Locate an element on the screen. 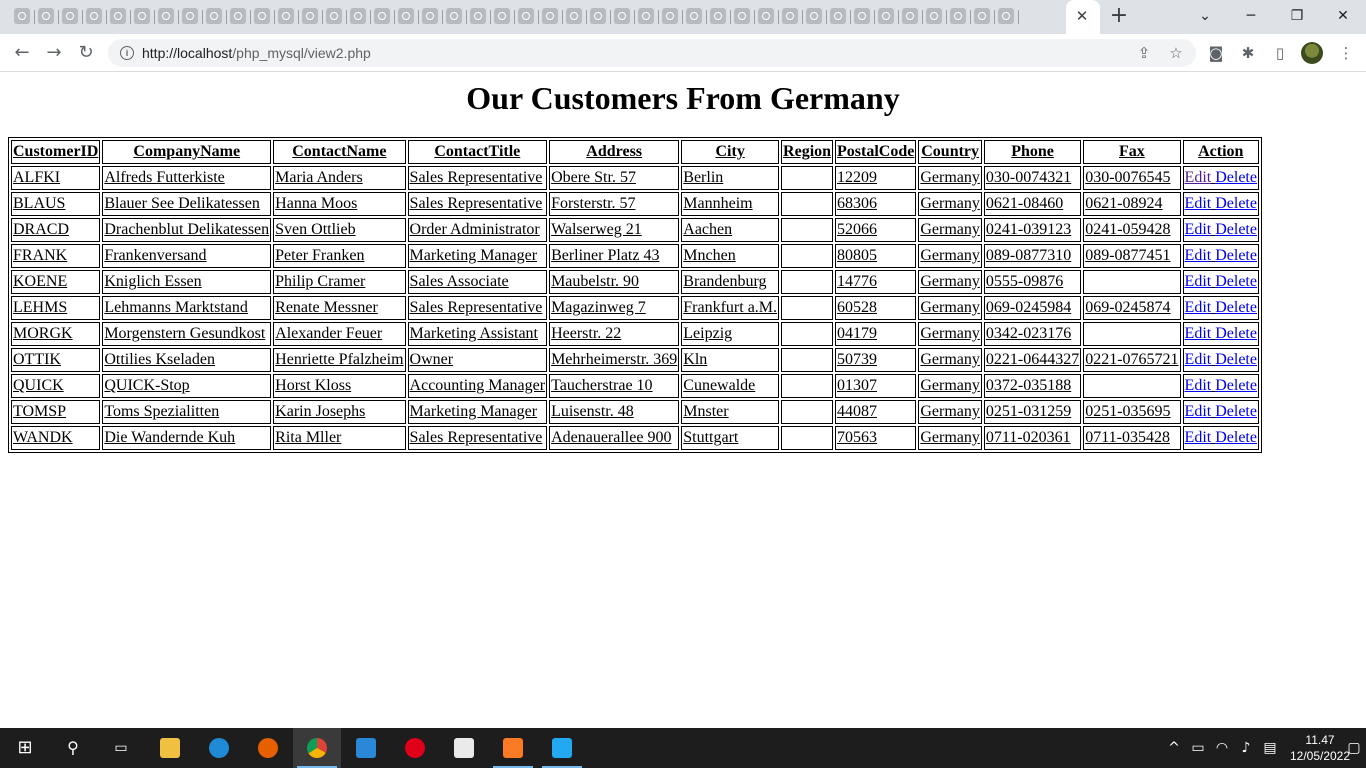  photos-icon is located at coordinates (366, 748).